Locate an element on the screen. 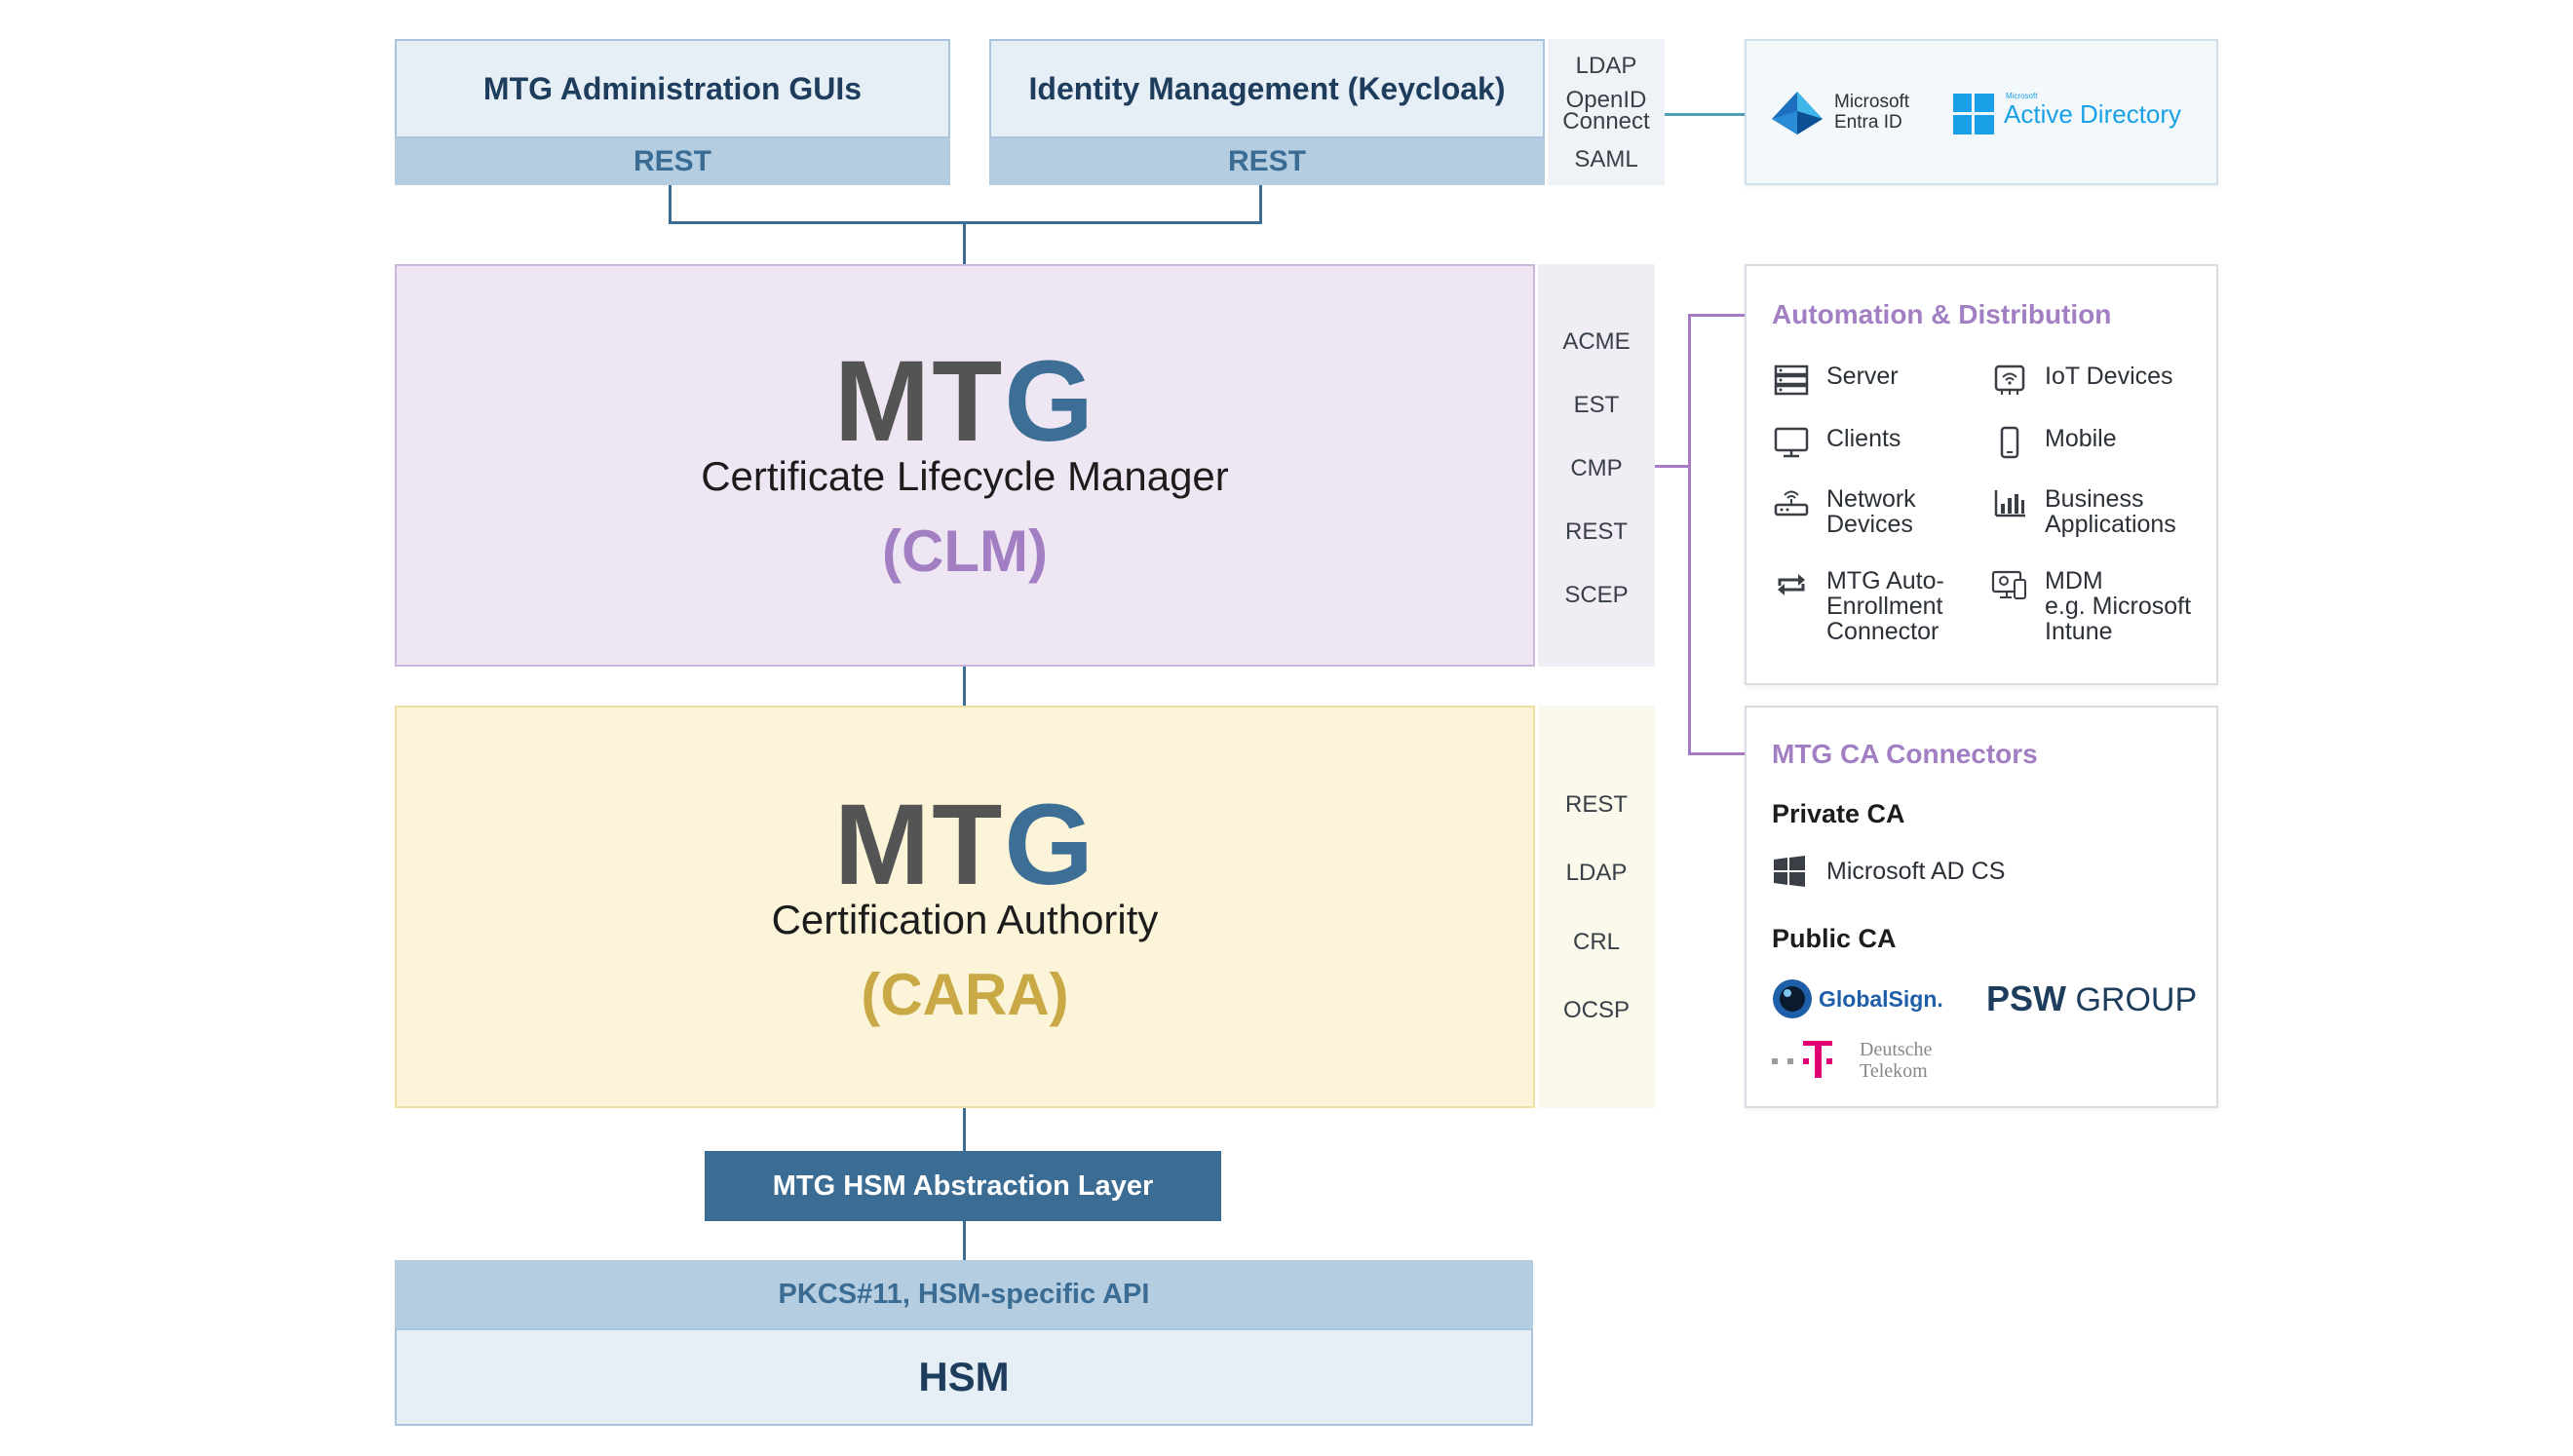 This screenshot has width=2573, height=1456. automation-item-server: Server is located at coordinates (1836, 380).